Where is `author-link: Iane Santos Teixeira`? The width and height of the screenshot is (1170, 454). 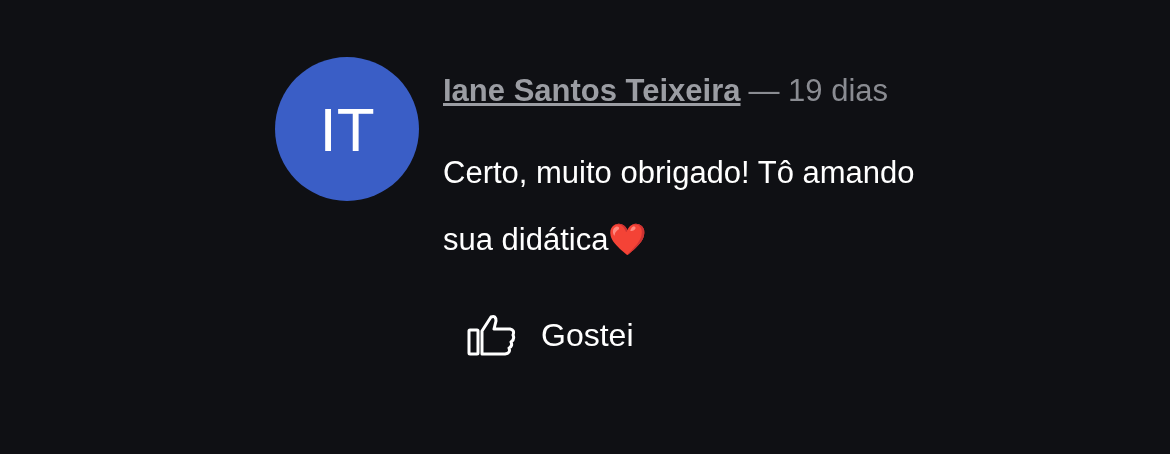
author-link: Iane Santos Teixeira is located at coordinates (592, 90).